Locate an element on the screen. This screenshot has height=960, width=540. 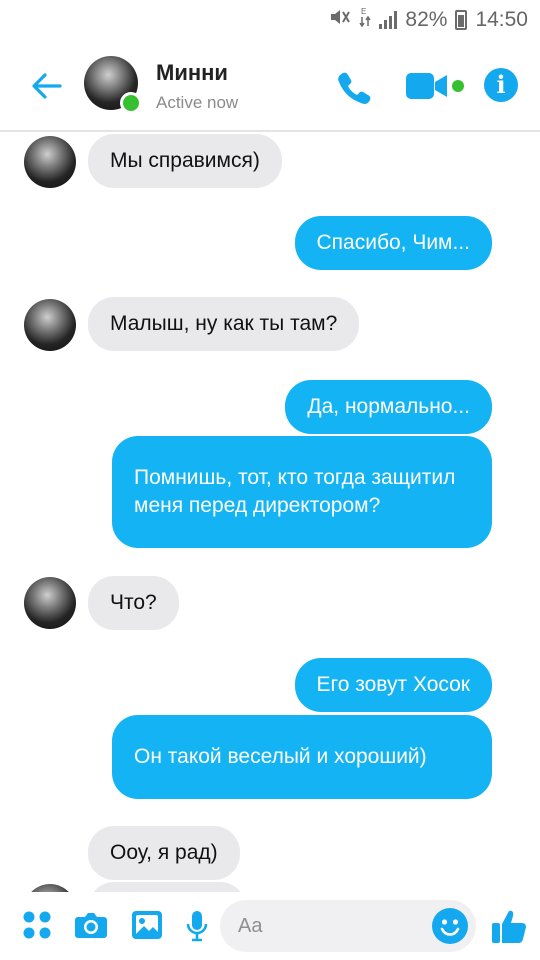
message-bubble-incoming: Малыш, ну как ты там? is located at coordinates (224, 324).